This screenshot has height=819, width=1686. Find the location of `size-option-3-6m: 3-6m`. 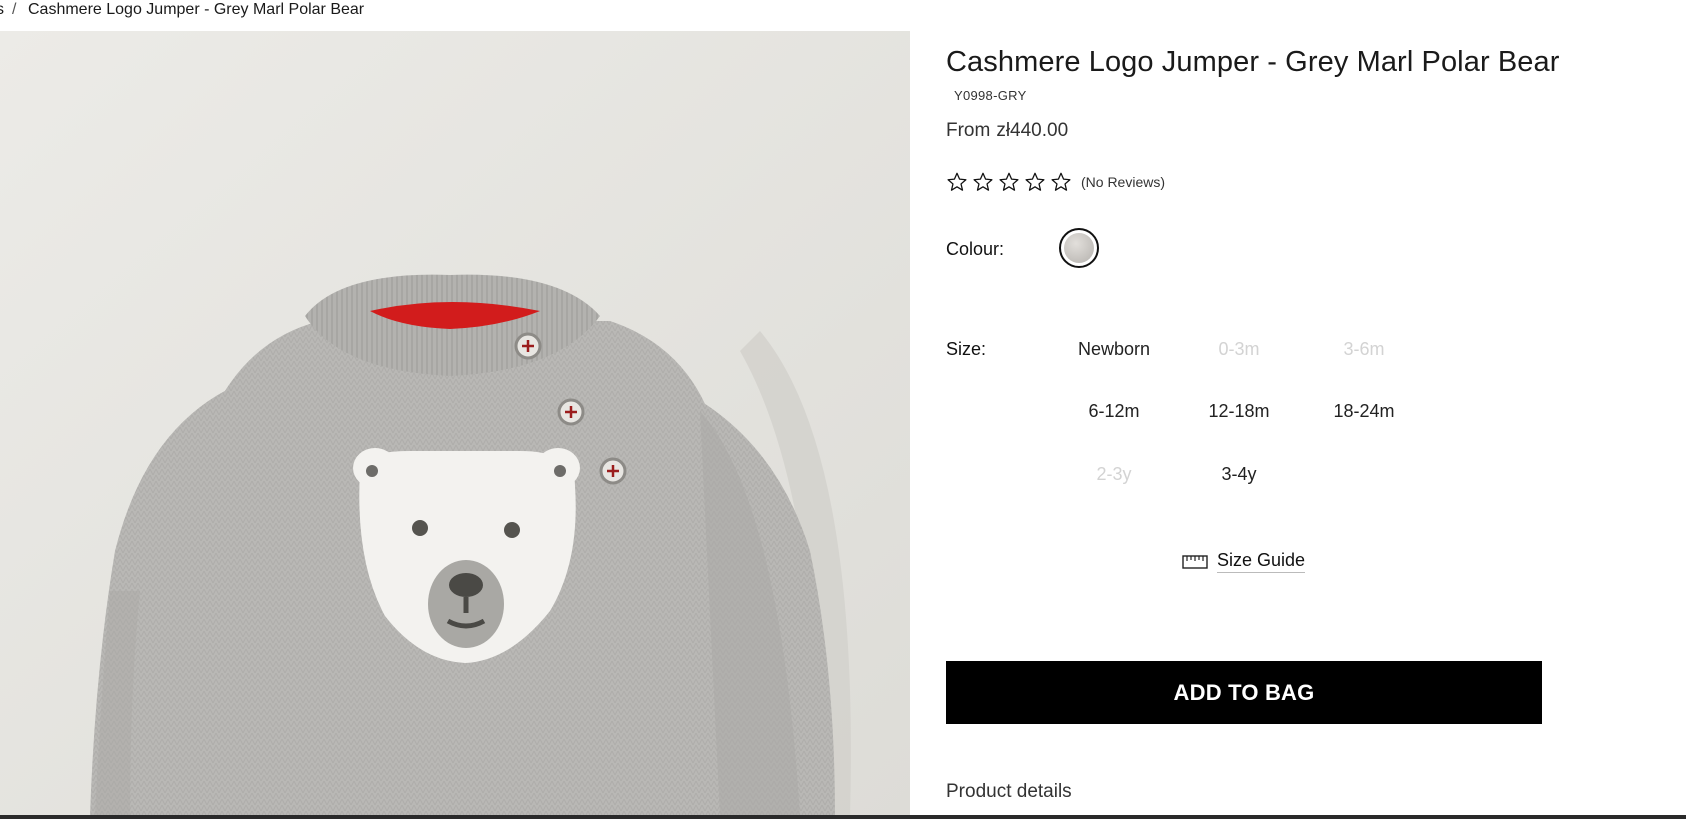

size-option-3-6m: 3-6m is located at coordinates (1364, 349).